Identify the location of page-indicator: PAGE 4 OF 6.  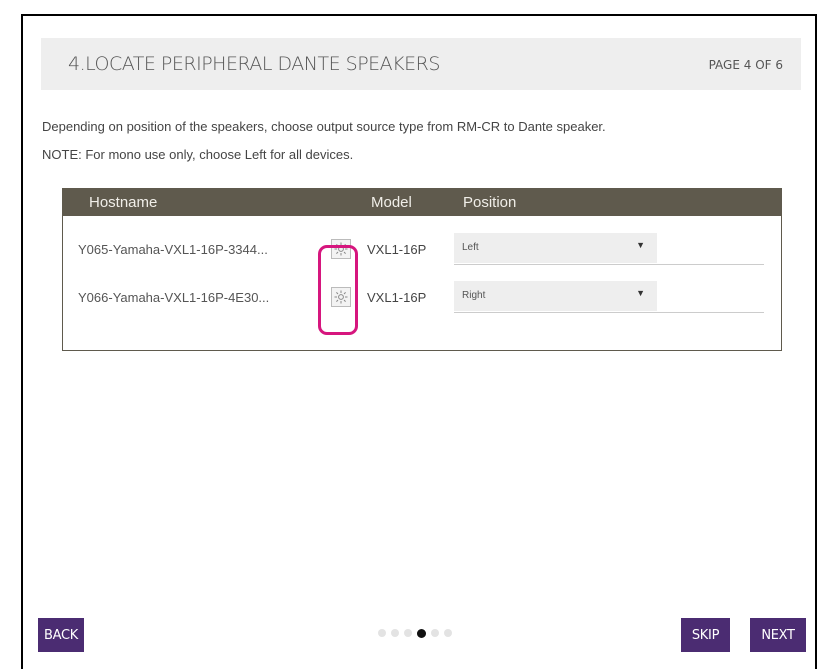
(745, 65).